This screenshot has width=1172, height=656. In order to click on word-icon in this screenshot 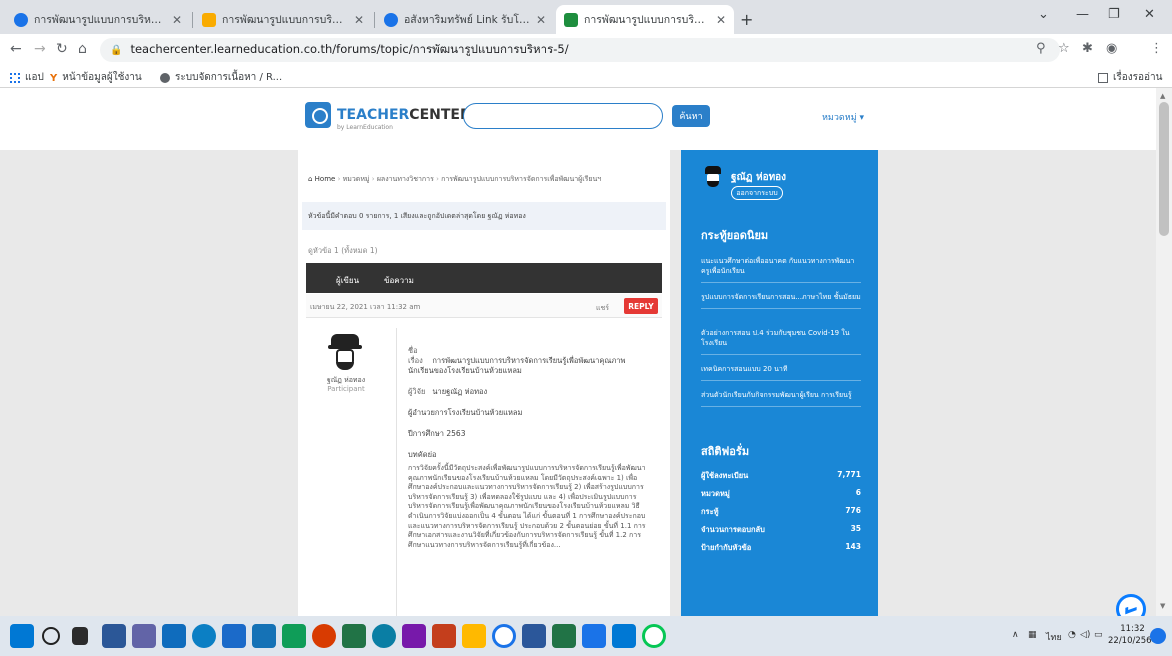, I will do `click(534, 636)`.